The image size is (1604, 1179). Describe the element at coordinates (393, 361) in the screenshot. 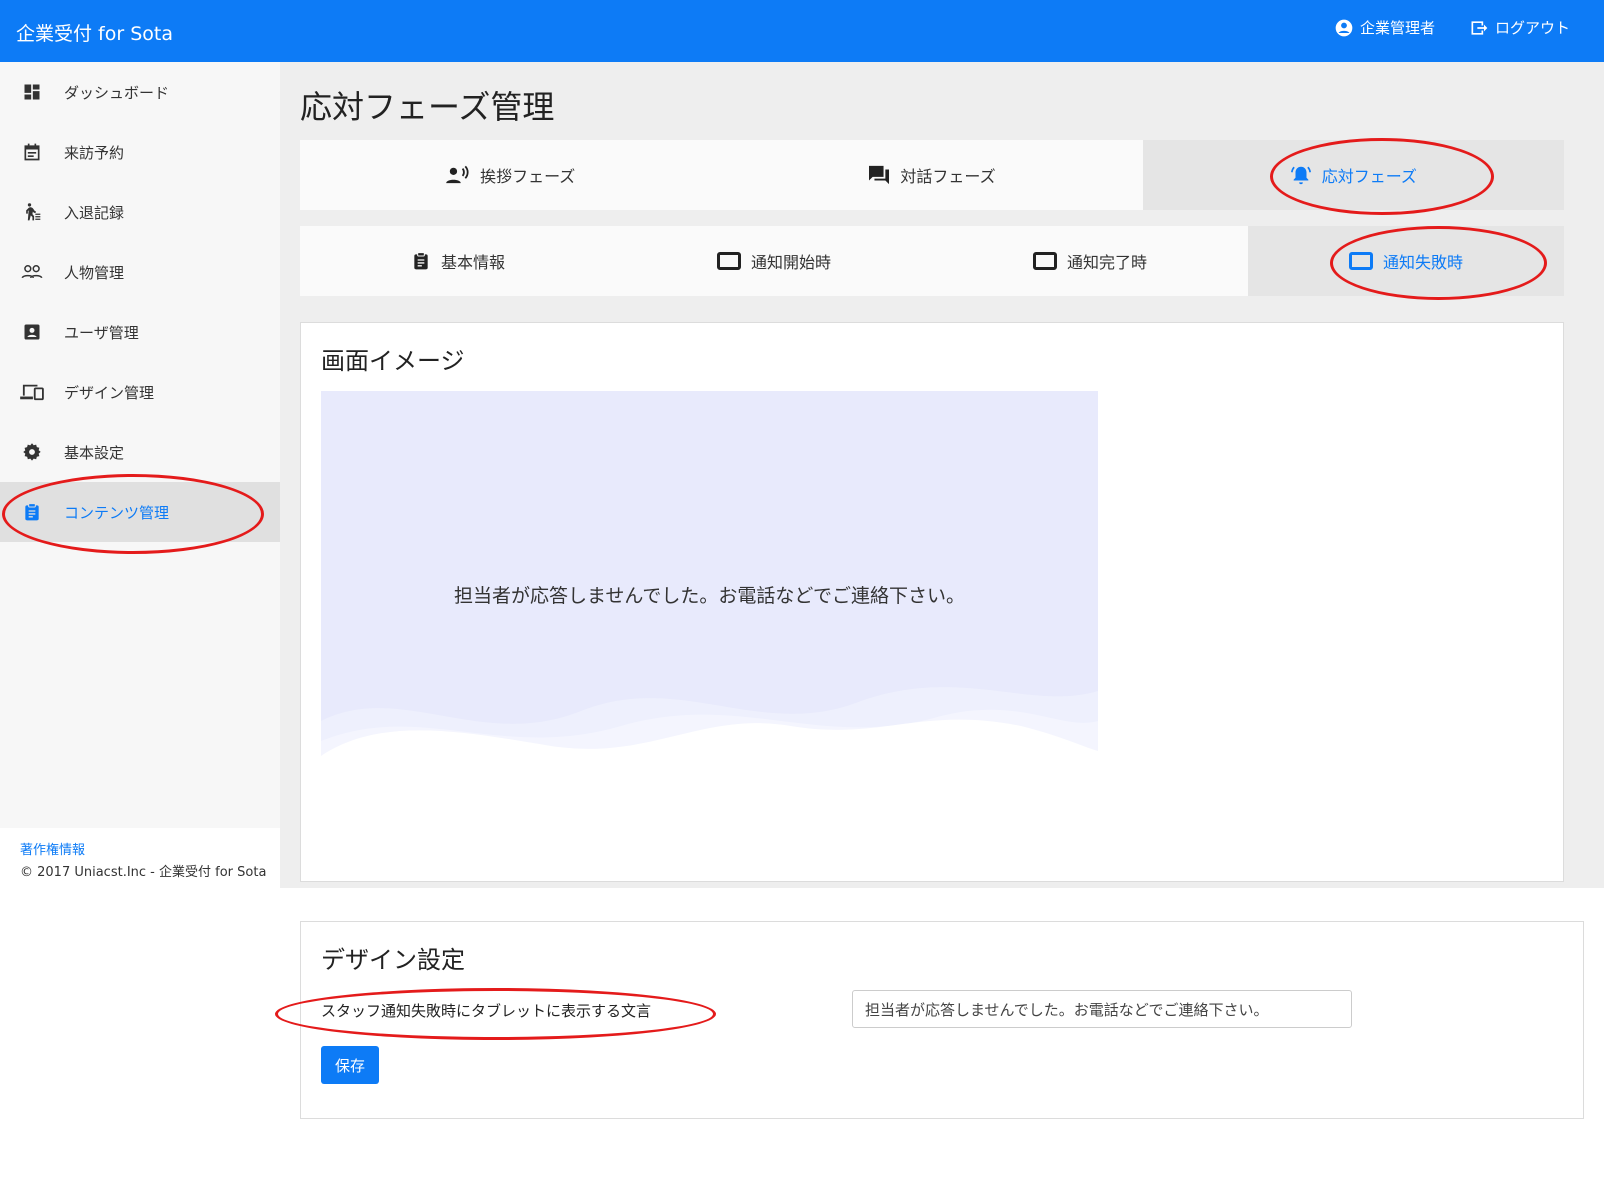

I see `preview-title: 画面イメージ` at that location.